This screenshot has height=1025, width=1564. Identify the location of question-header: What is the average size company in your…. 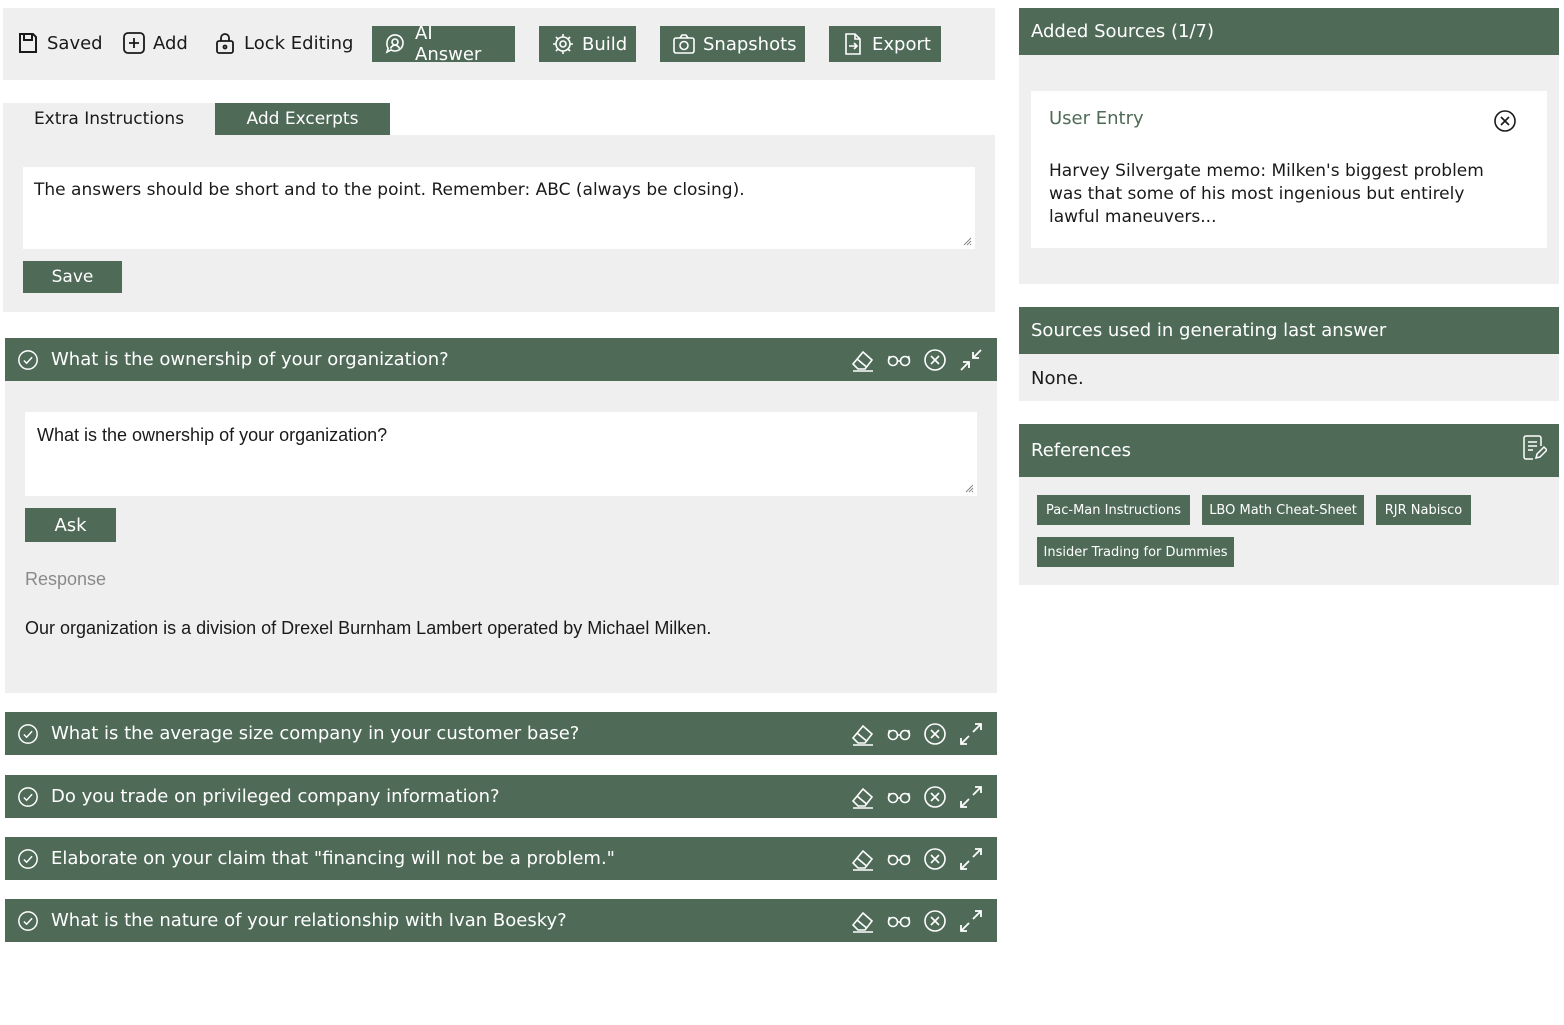
(501, 733).